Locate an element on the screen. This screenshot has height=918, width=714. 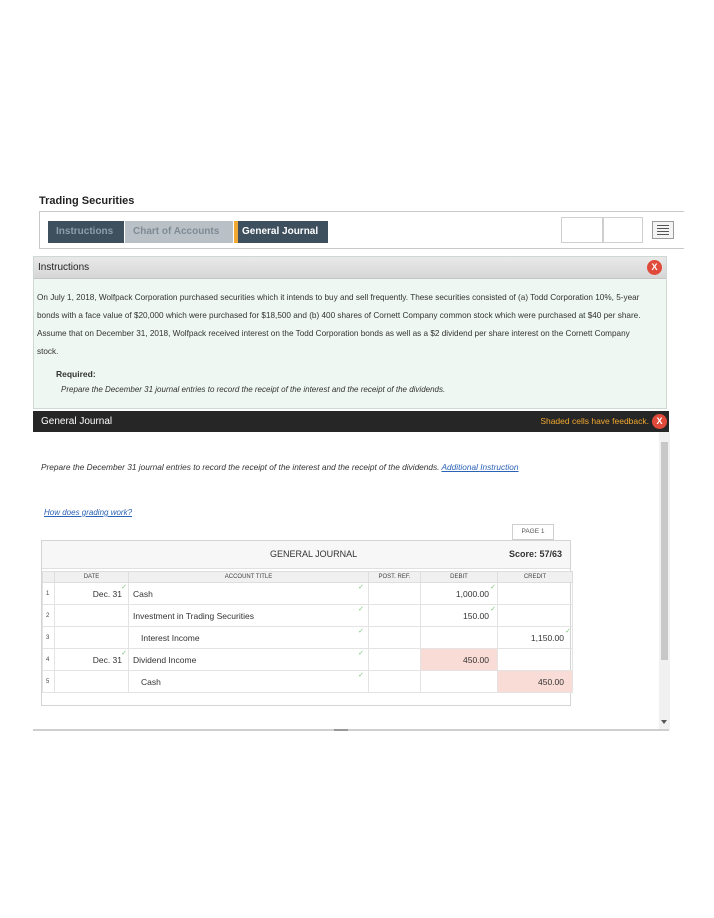
journal-row: 5 Cash ✓ 450.00 is located at coordinates (307, 681).